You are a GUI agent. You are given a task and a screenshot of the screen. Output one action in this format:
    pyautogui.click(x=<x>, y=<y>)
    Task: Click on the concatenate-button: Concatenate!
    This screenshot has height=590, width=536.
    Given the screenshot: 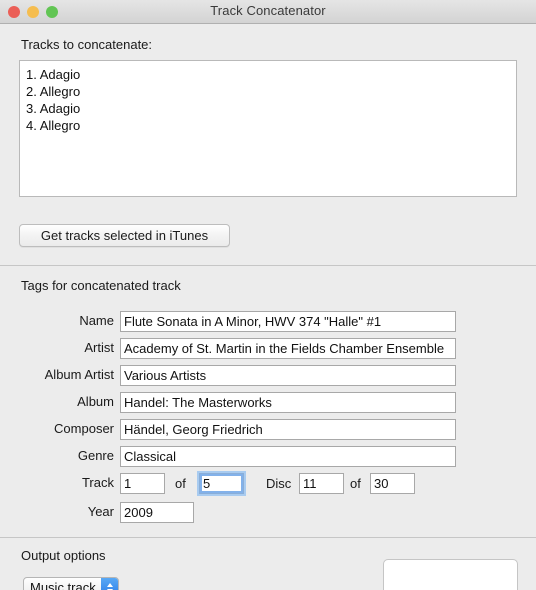 What is the action you would take?
    pyautogui.click(x=450, y=574)
    